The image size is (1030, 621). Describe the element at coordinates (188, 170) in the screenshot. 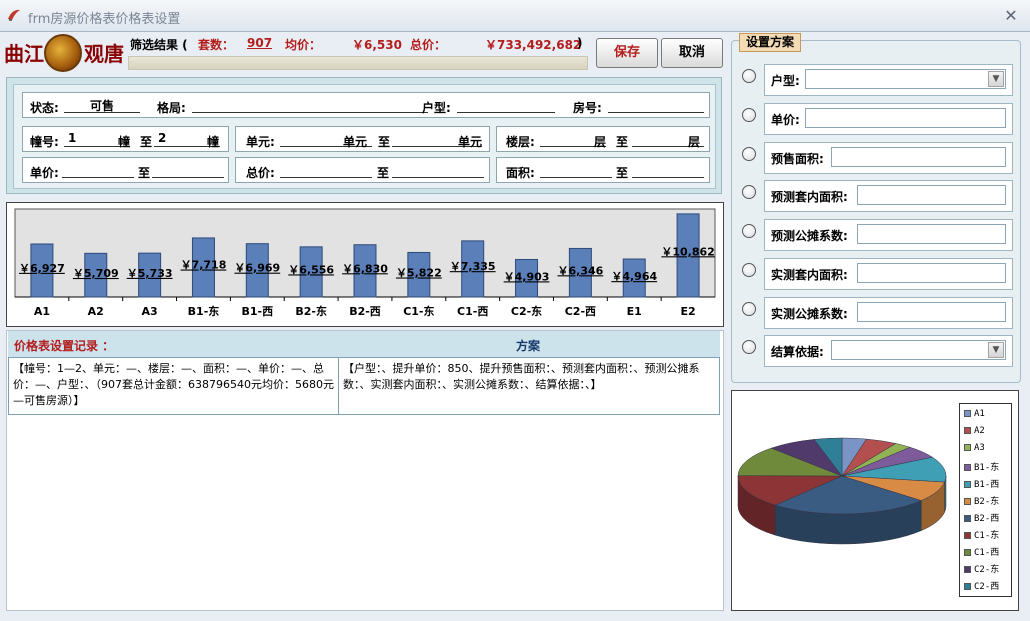

I see `price-to-field` at that location.